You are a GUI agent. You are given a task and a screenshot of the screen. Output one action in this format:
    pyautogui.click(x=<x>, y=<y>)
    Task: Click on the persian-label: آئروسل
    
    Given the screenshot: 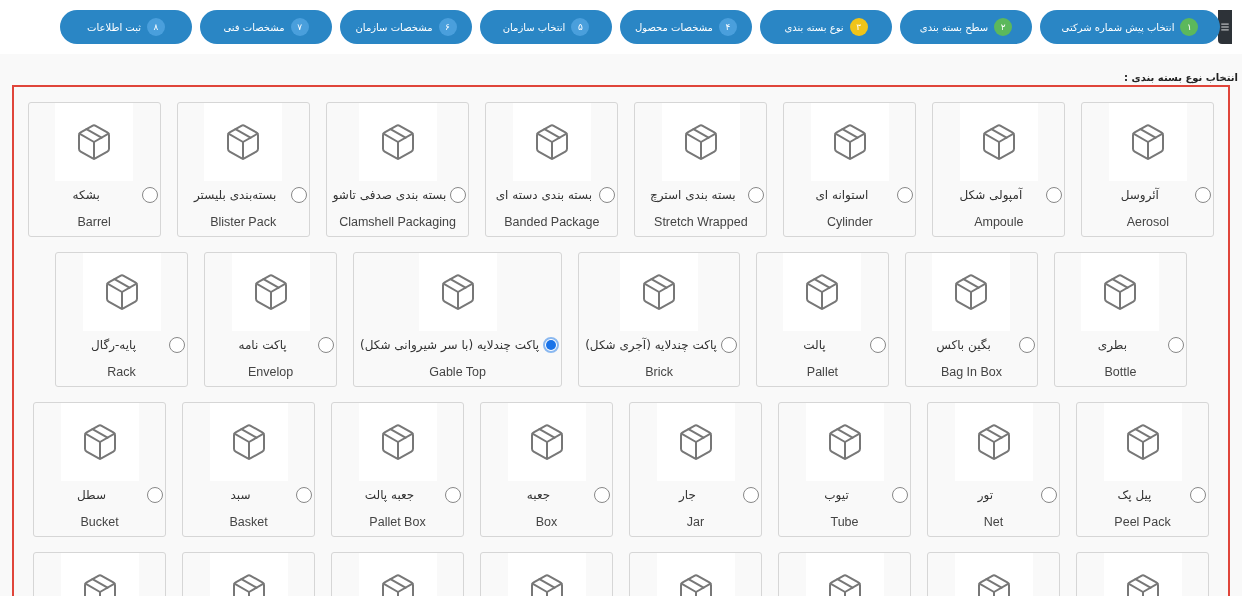 What is the action you would take?
    pyautogui.click(x=1139, y=195)
    